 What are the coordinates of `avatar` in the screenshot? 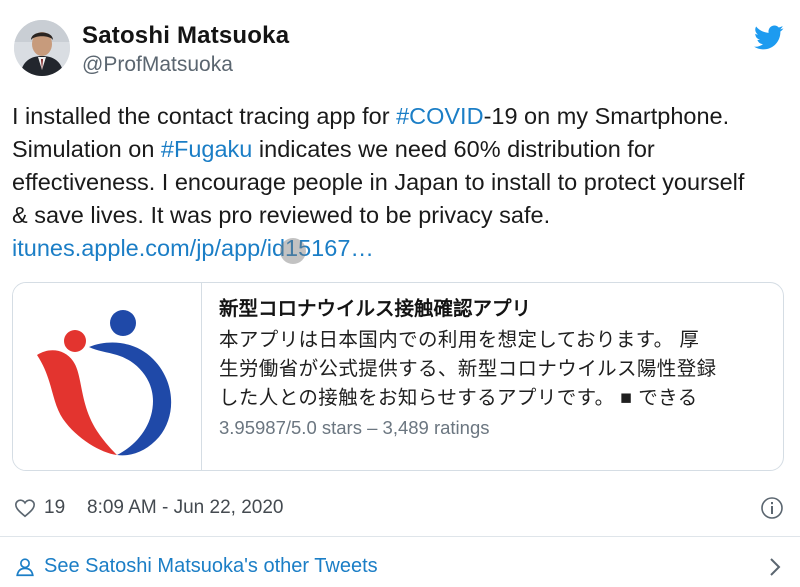 It's located at (42, 48).